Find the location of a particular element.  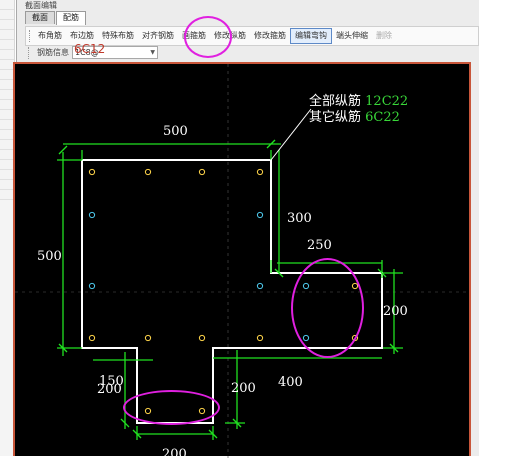

toolbar-grip is located at coordinates (30, 36).